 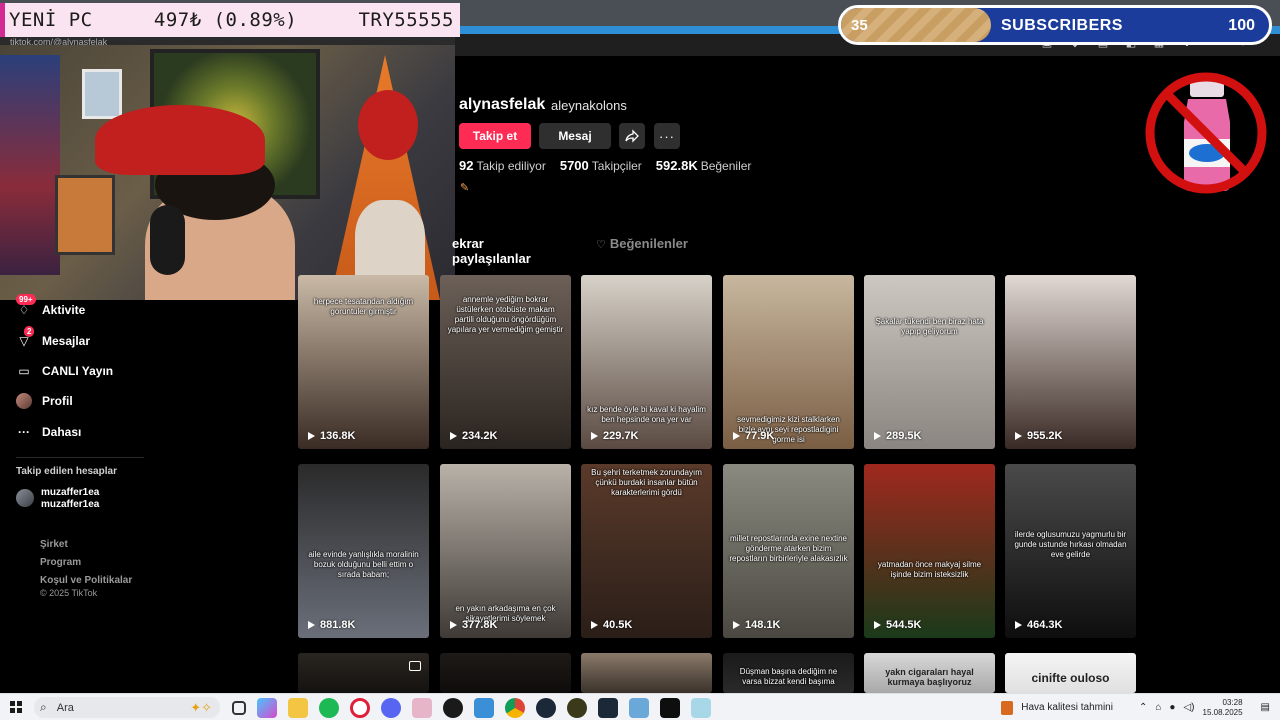 What do you see at coordinates (53, 337) in the screenshot?
I see `sidebar-item-messages: ▽ 2 Mesajlar` at bounding box center [53, 337].